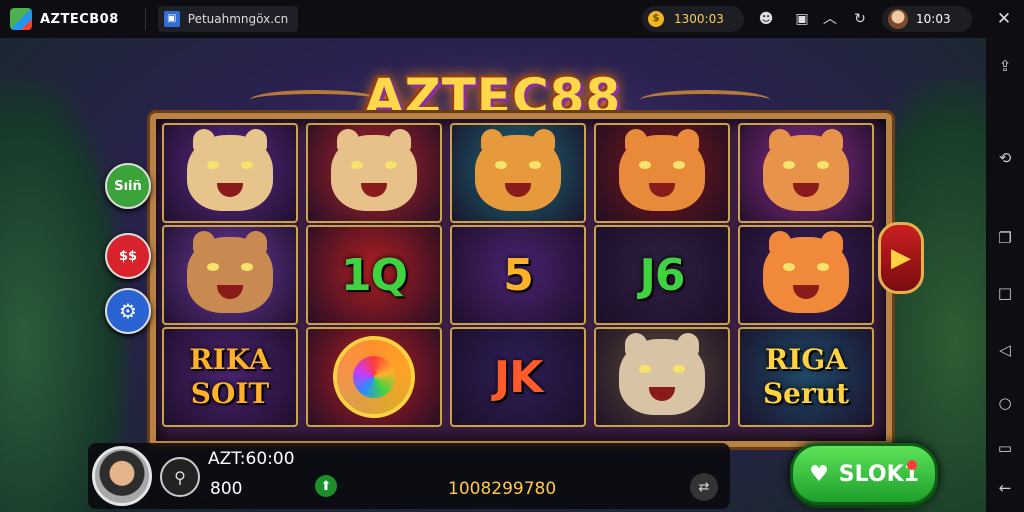 The width and height of the screenshot is (1024, 512). Describe the element at coordinates (1005, 350) in the screenshot. I see `back-shape-icon: ◁` at that location.